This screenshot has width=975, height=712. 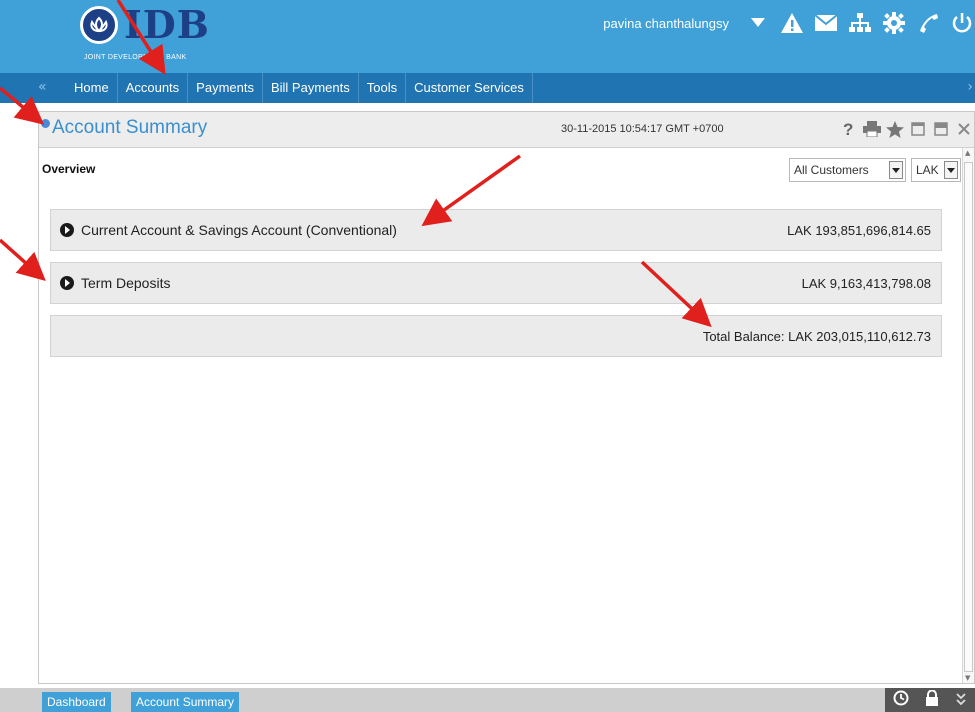 I want to click on nav-item-accounts: Accounts, so click(x=153, y=88).